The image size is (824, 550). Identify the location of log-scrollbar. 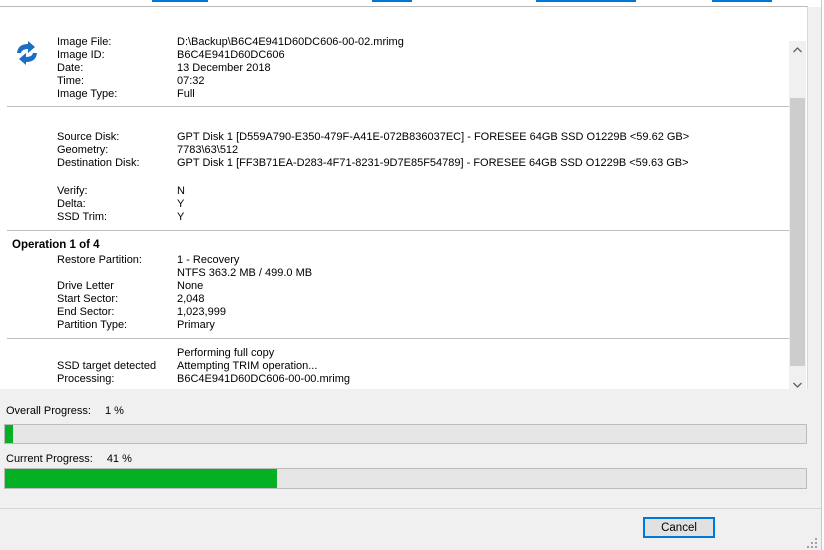
(797, 215).